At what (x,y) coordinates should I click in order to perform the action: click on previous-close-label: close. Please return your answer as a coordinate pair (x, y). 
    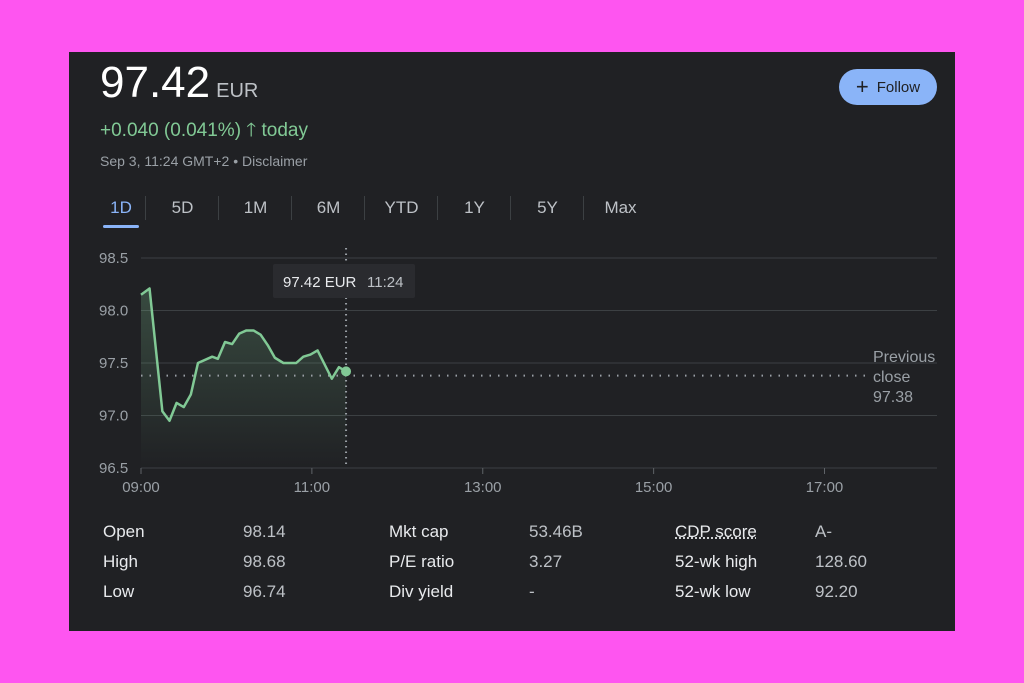
    Looking at the image, I should click on (891, 377).